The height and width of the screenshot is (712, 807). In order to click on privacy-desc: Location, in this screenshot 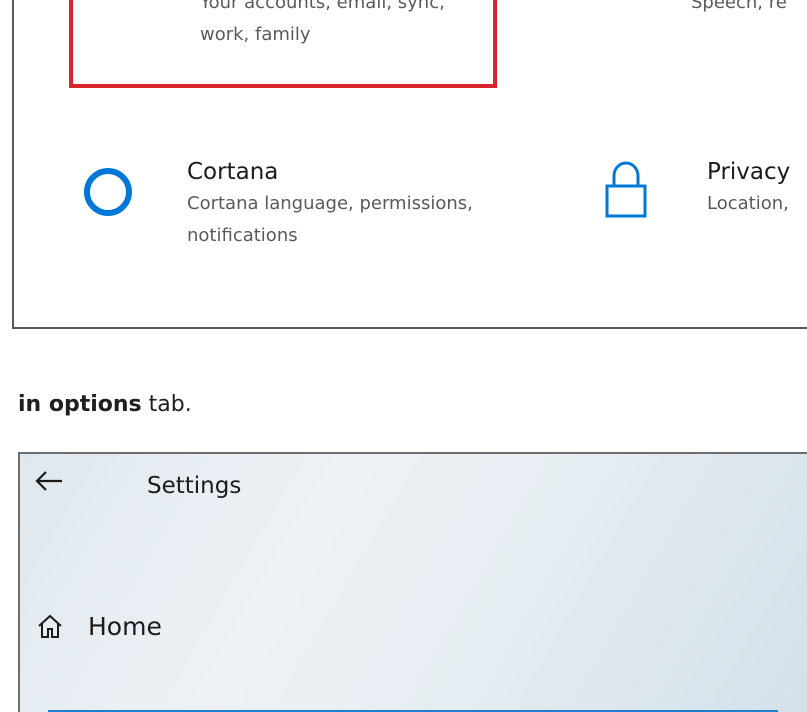, I will do `click(748, 203)`.